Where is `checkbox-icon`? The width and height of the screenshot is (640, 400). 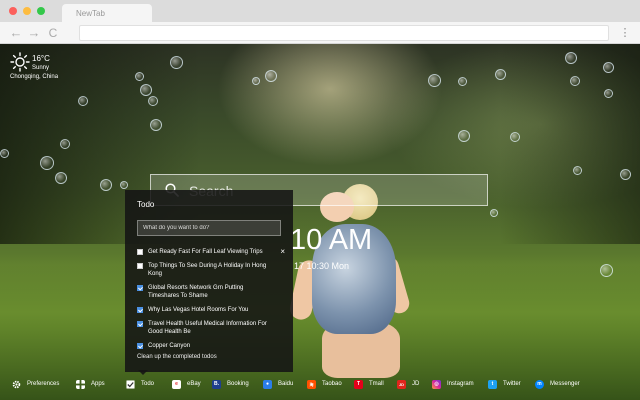 checkbox-icon is located at coordinates (130, 384).